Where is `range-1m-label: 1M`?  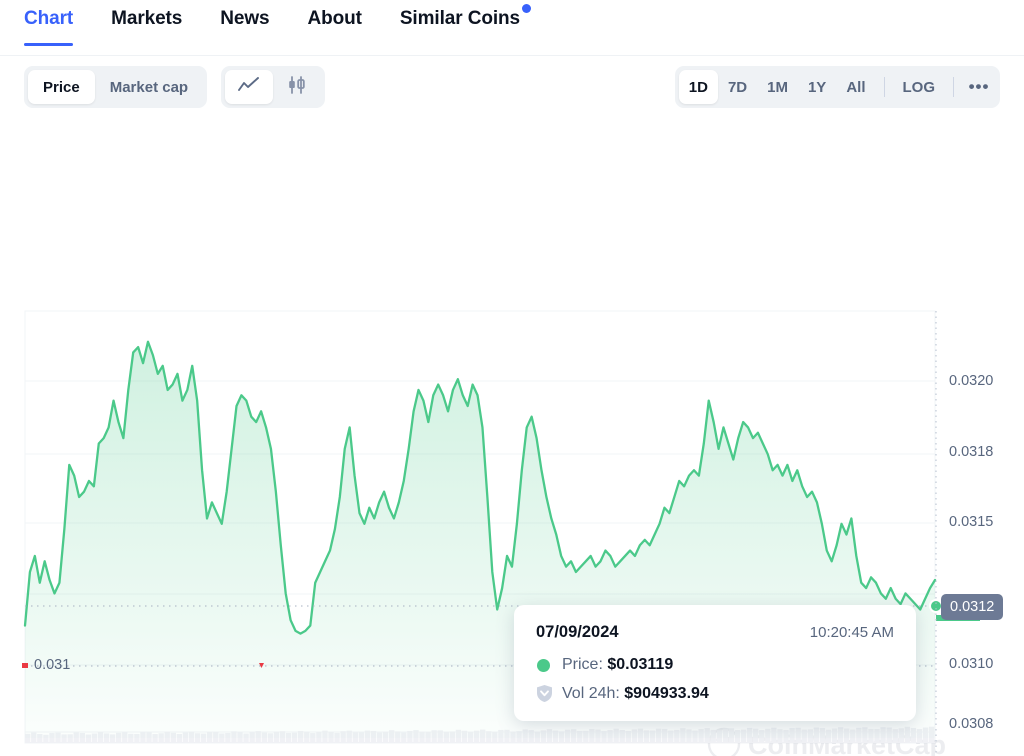
range-1m-label: 1M is located at coordinates (777, 87).